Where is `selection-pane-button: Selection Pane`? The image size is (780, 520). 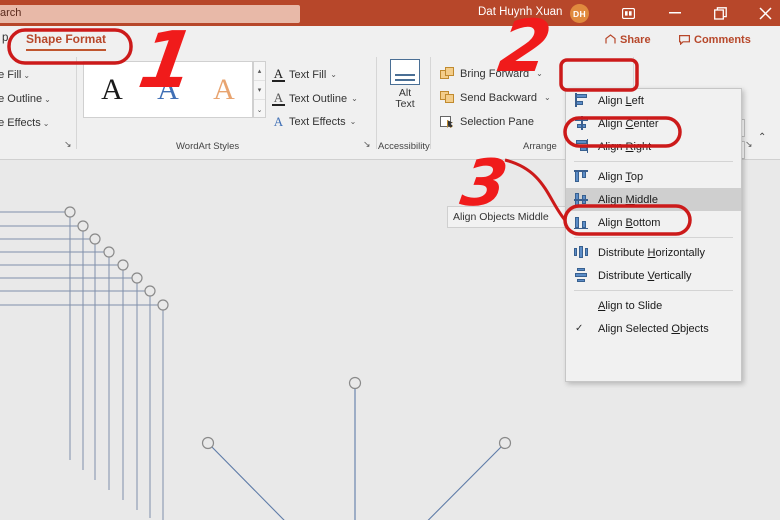
selection-pane-button: Selection Pane is located at coordinates (487, 121).